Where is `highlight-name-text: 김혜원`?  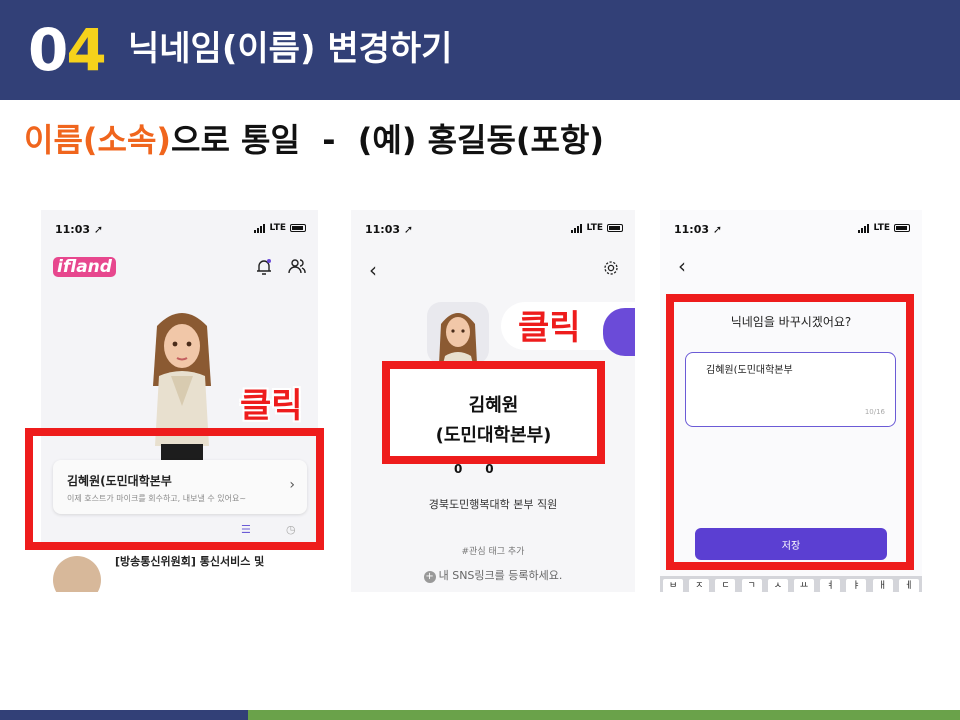 highlight-name-text: 김혜원 is located at coordinates (493, 405).